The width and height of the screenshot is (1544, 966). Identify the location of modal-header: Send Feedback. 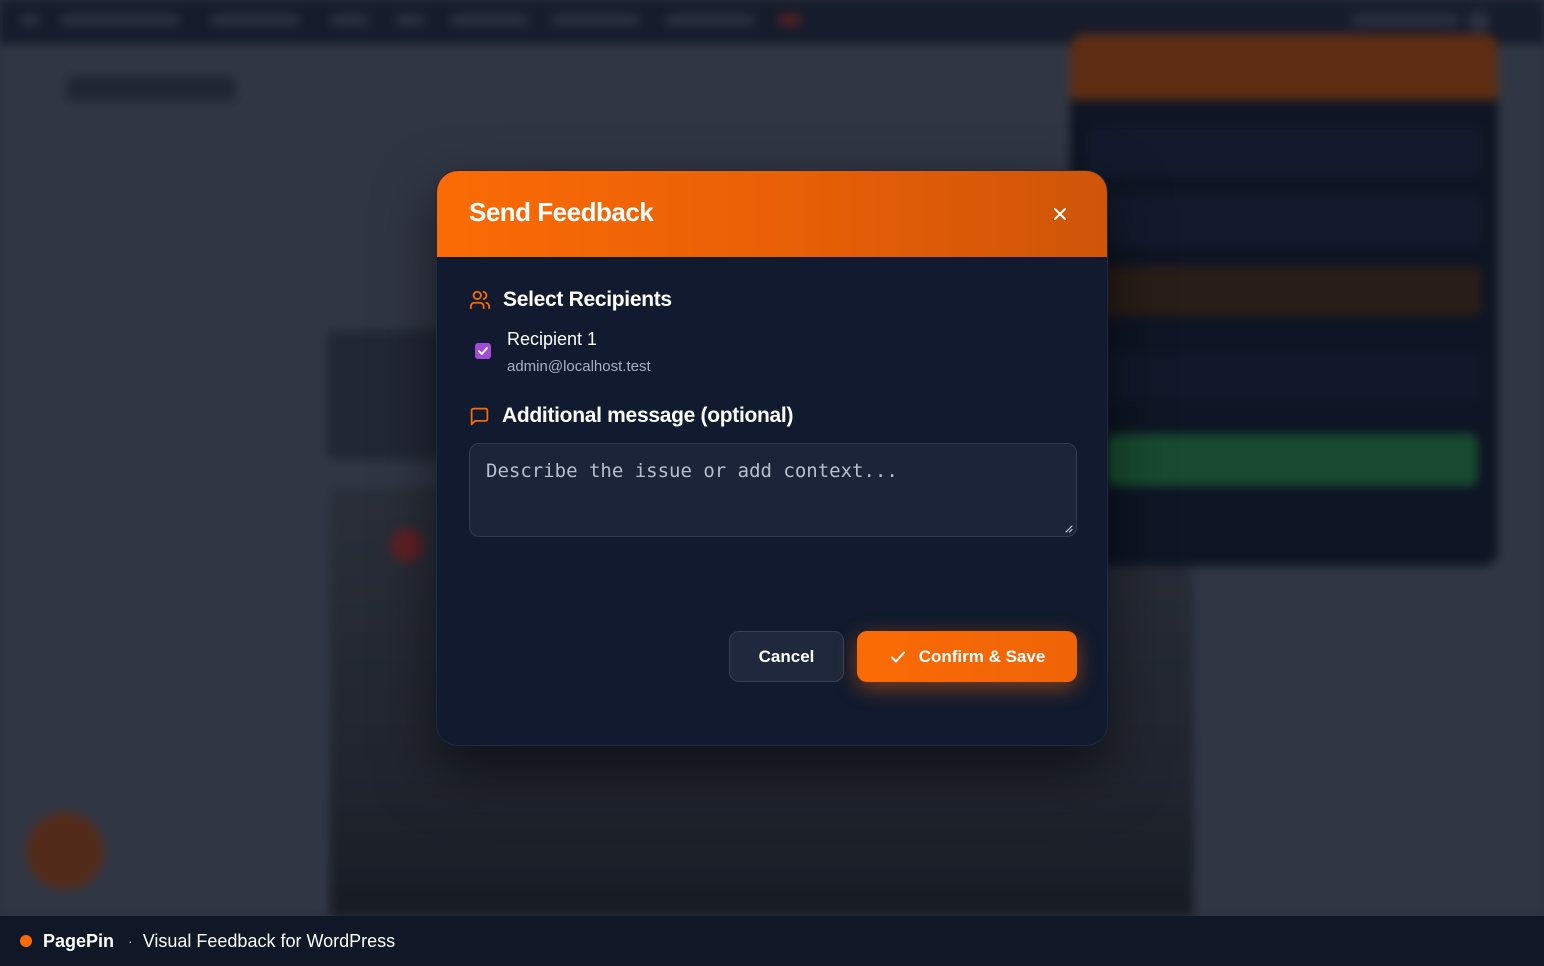
(772, 214).